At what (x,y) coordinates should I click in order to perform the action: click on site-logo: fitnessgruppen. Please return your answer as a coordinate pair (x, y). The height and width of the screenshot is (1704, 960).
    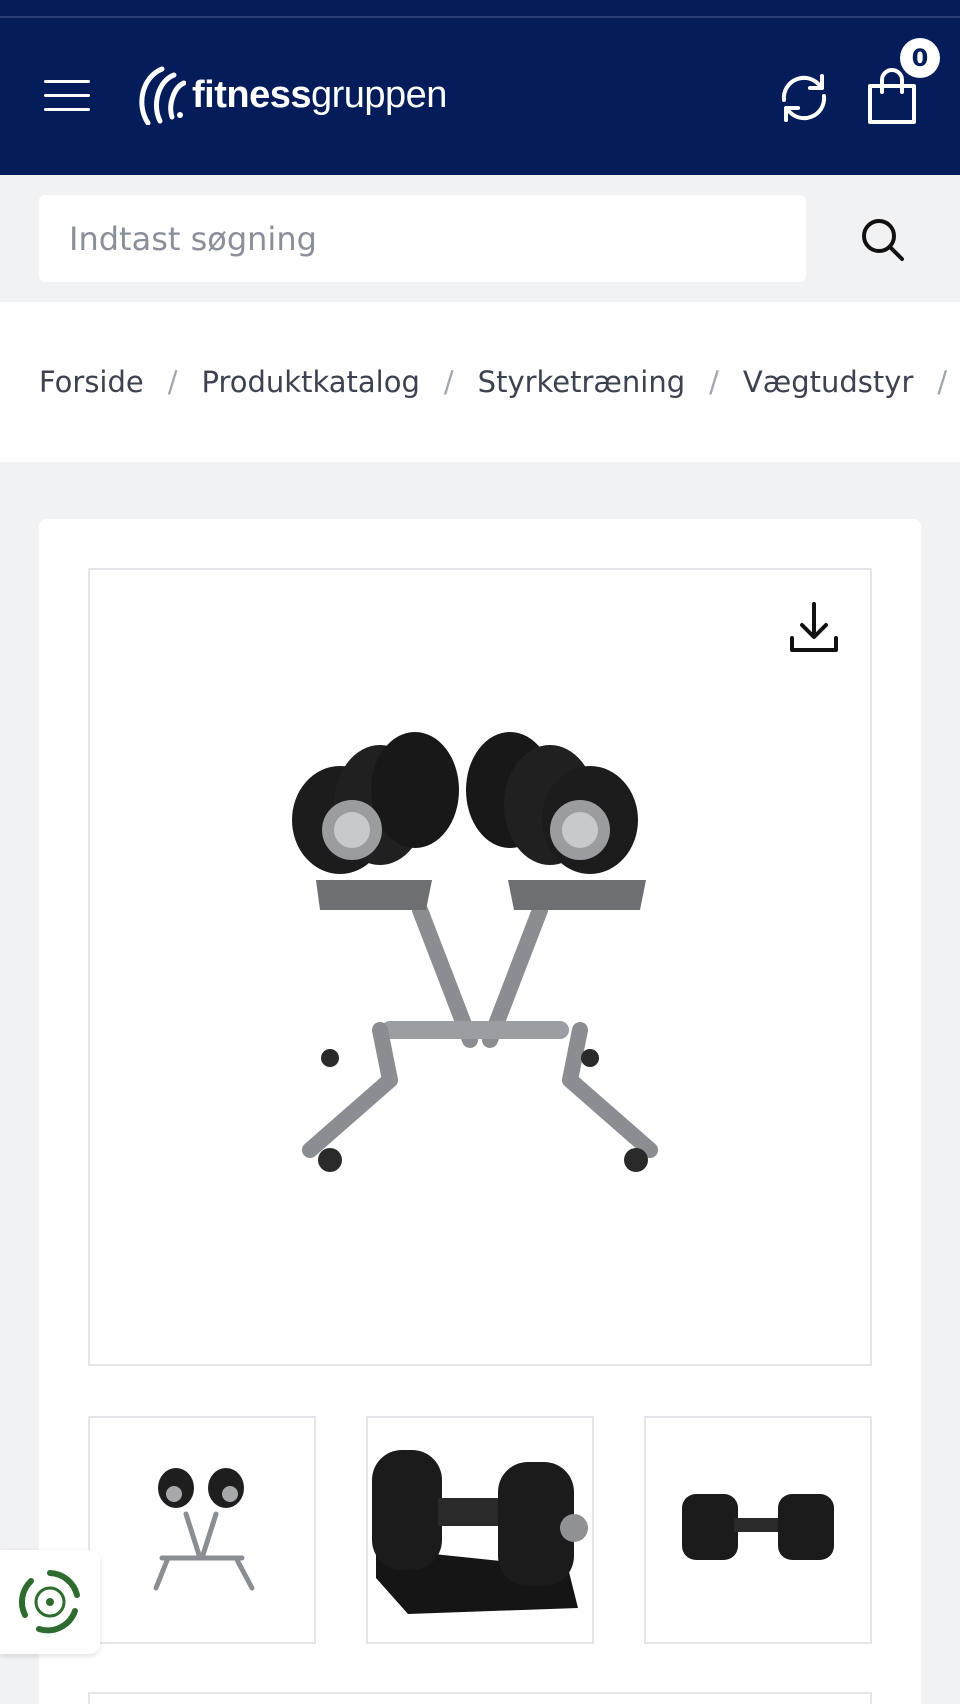
    Looking at the image, I should click on (324, 95).